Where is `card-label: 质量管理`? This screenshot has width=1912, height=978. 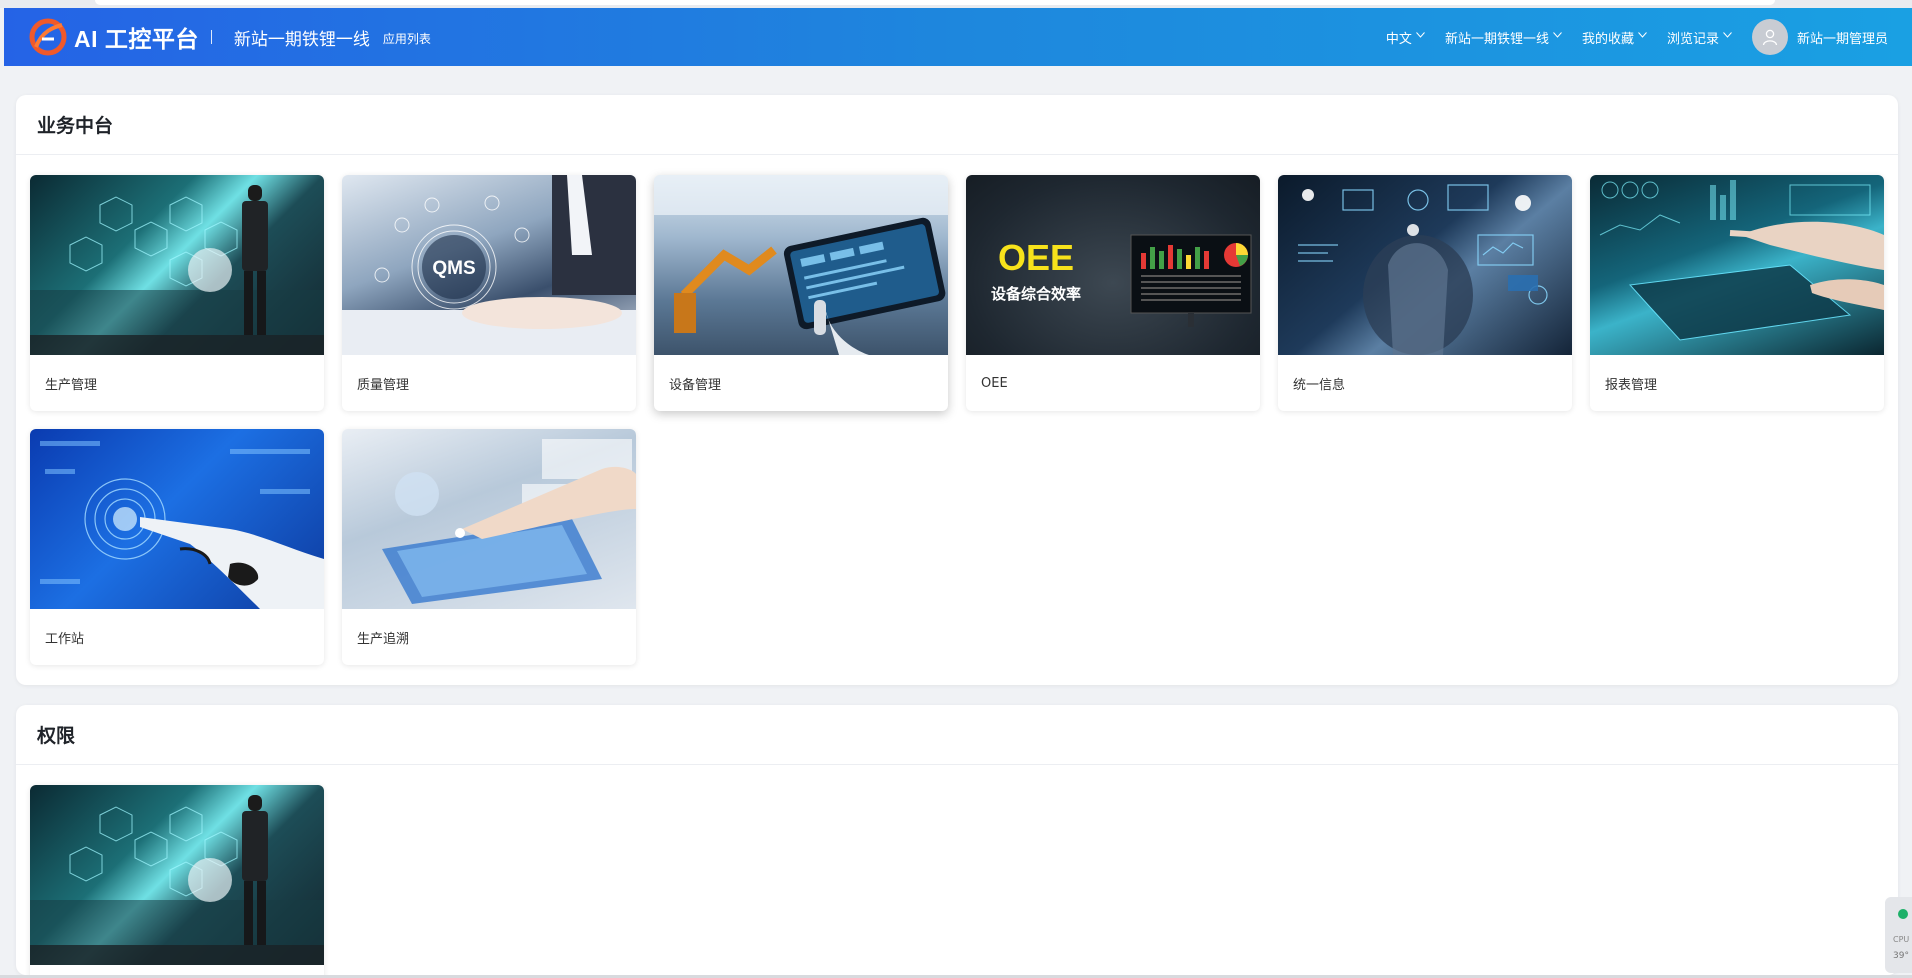 card-label: 质量管理 is located at coordinates (383, 385).